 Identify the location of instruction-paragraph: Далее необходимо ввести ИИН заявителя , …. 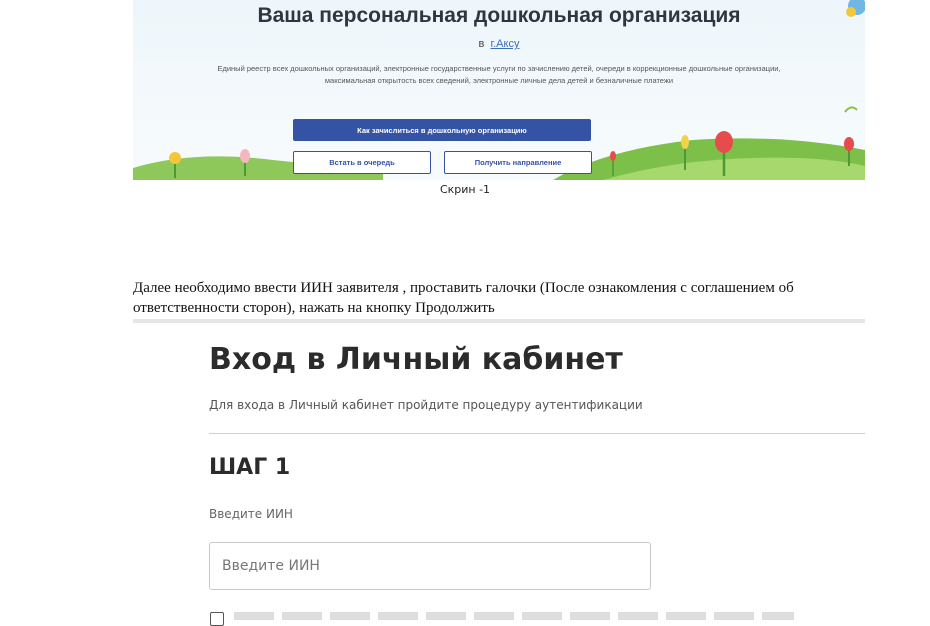
(463, 298).